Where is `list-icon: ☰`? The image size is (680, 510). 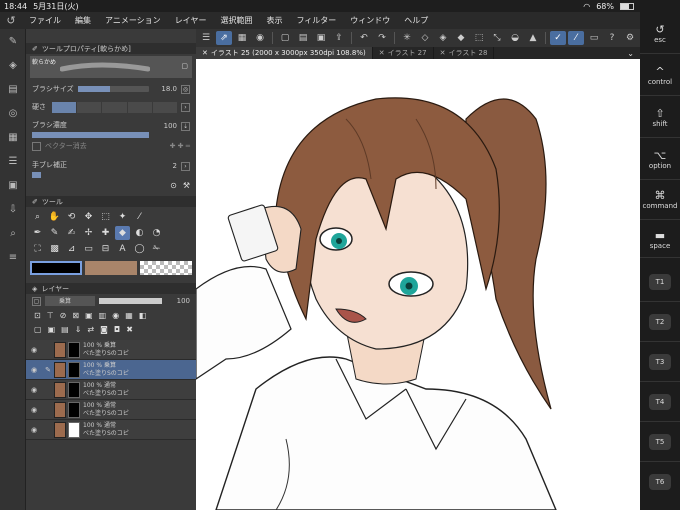 list-icon: ☰ is located at coordinates (13, 161).